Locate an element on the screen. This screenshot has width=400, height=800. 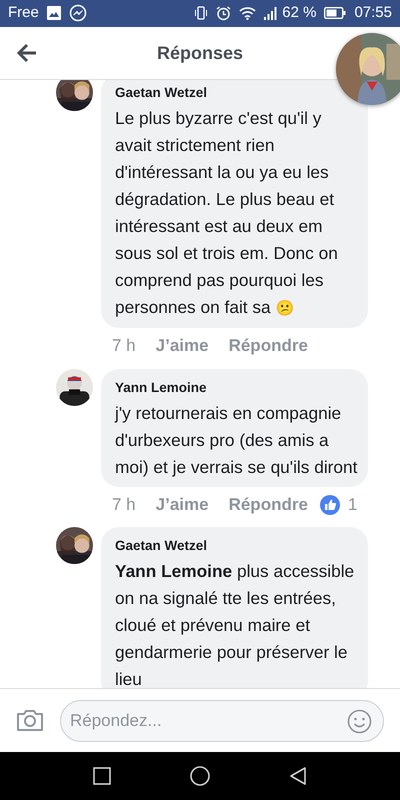
comment-text: Le plus byzarre c'est qu'il y avait strictement rien d'intéressant la ou ya eu les dégradation. Le plus beau et intéressant est au deux em sous sol et trois em. Donc on comprend pas pourquoi les personnes on fait sa 😕 is located at coordinates (227, 213).